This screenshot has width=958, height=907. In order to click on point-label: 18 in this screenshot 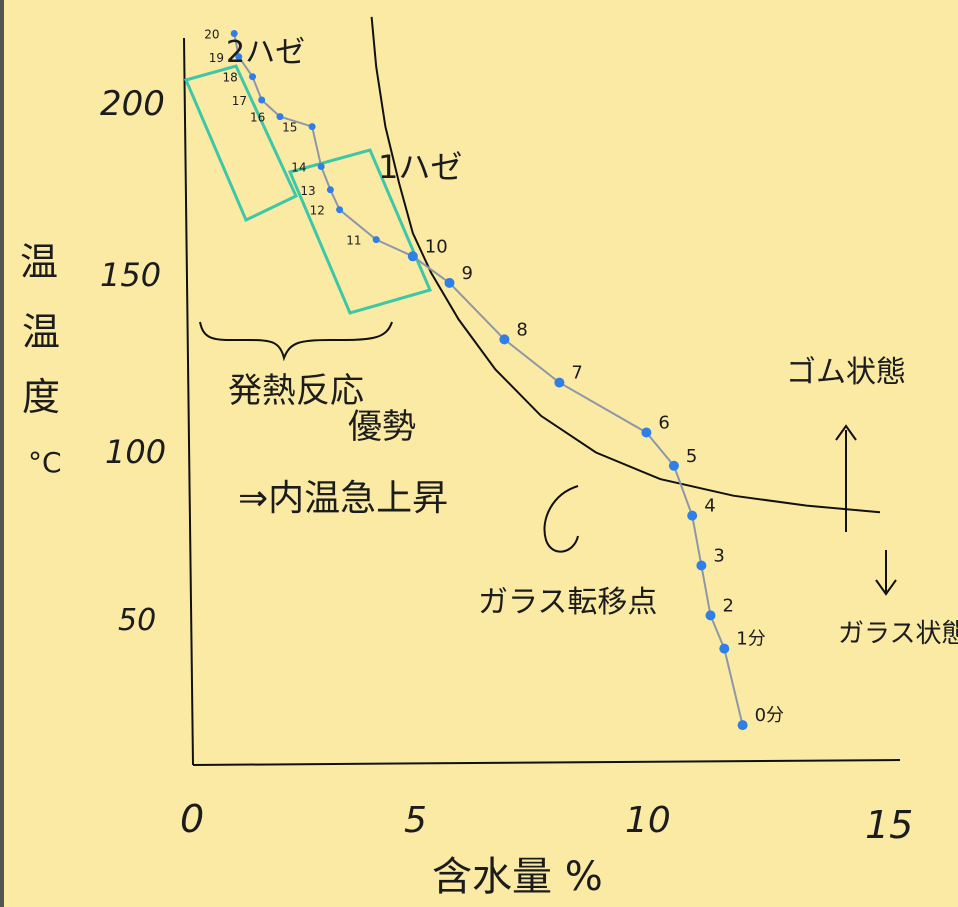, I will do `click(230, 78)`.